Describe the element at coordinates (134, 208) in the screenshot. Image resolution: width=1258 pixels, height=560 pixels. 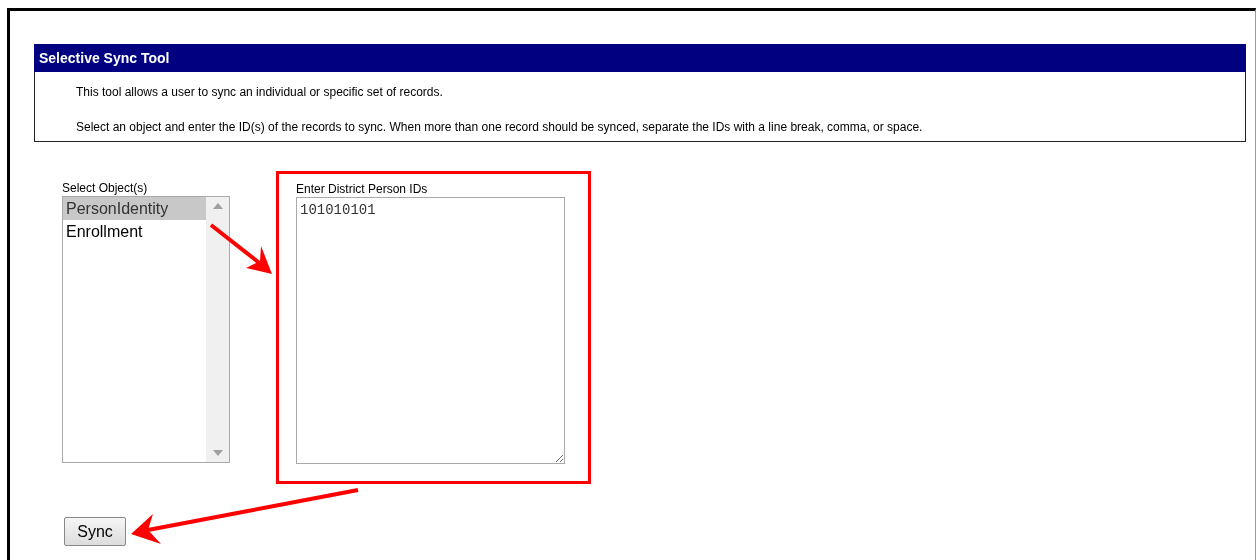
I see `list-option: PersonIdentity` at that location.